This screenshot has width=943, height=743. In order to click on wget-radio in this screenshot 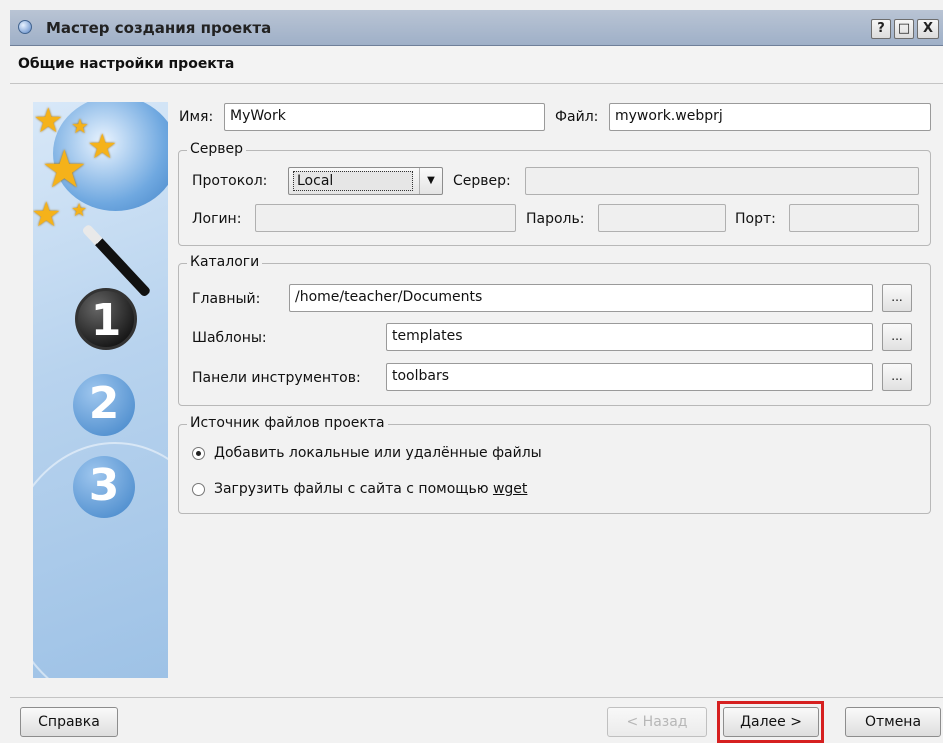, I will do `click(198, 489)`.